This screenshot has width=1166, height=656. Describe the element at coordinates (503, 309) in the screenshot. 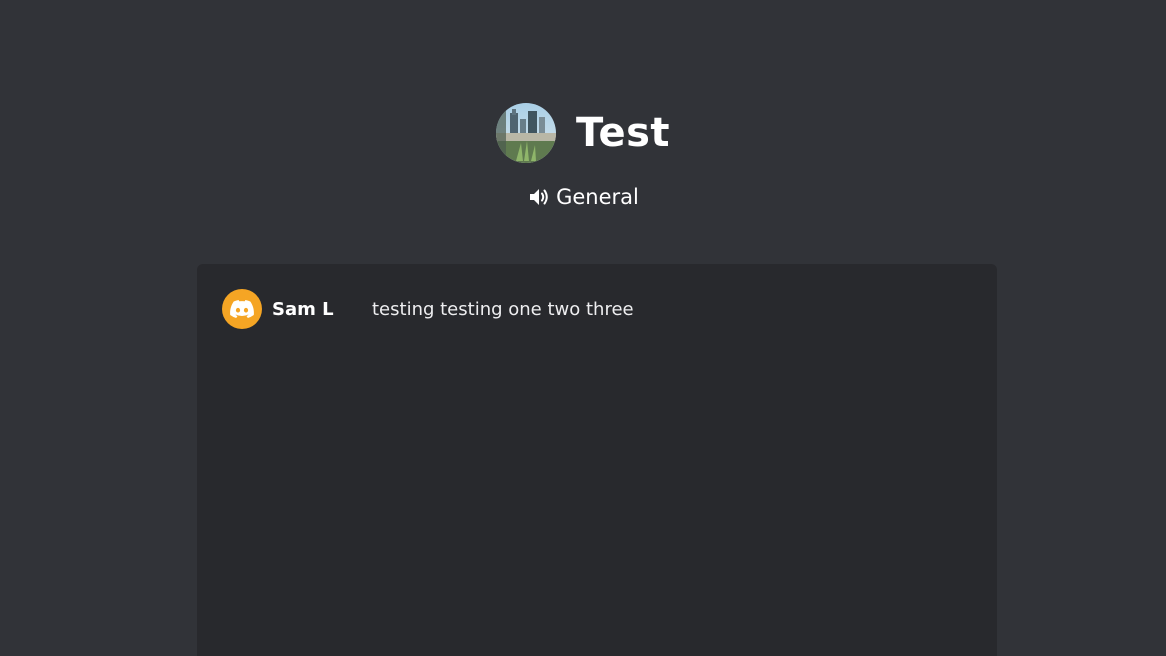

I see `message-text: testing testing one two three` at that location.